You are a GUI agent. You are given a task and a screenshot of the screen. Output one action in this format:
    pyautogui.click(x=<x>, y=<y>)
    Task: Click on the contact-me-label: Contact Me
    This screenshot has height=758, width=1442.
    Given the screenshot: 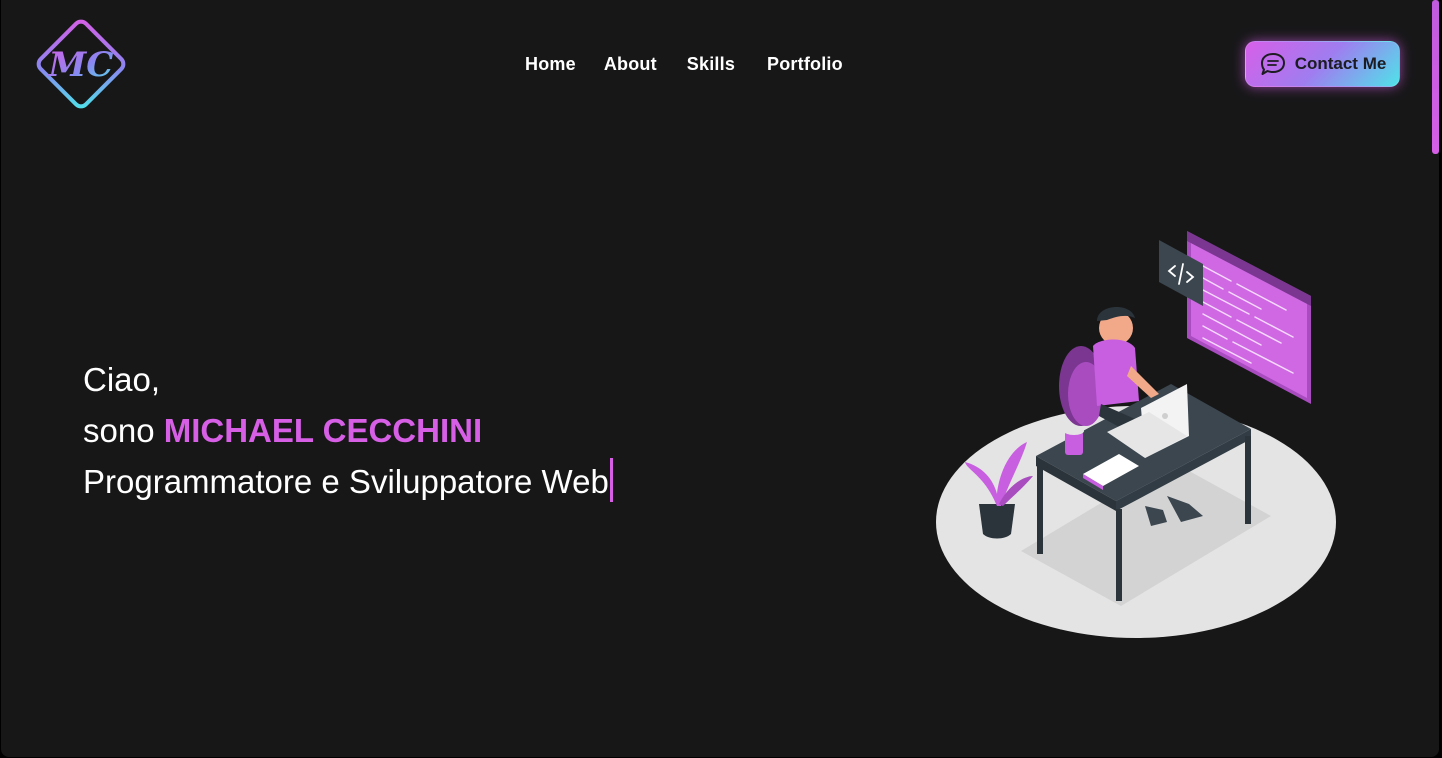 What is the action you would take?
    pyautogui.click(x=1340, y=63)
    